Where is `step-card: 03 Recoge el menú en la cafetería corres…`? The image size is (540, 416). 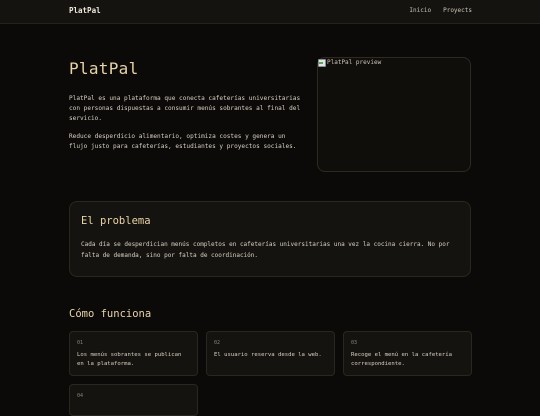
step-card: 03 Recoge el menú en la cafetería corres… is located at coordinates (407, 353).